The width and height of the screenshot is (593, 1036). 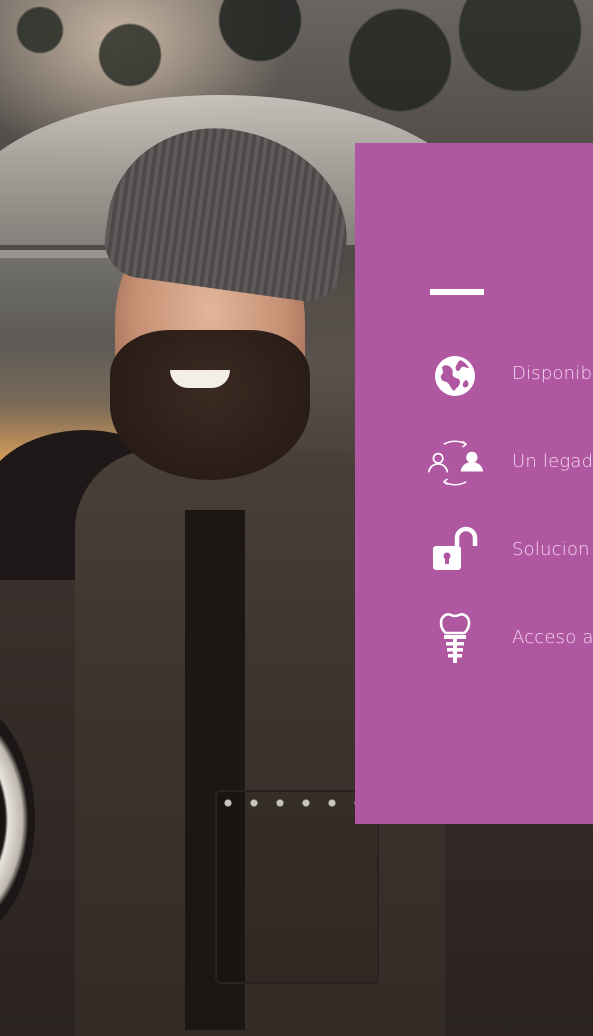 I want to click on pocket-studs, so click(x=295, y=803).